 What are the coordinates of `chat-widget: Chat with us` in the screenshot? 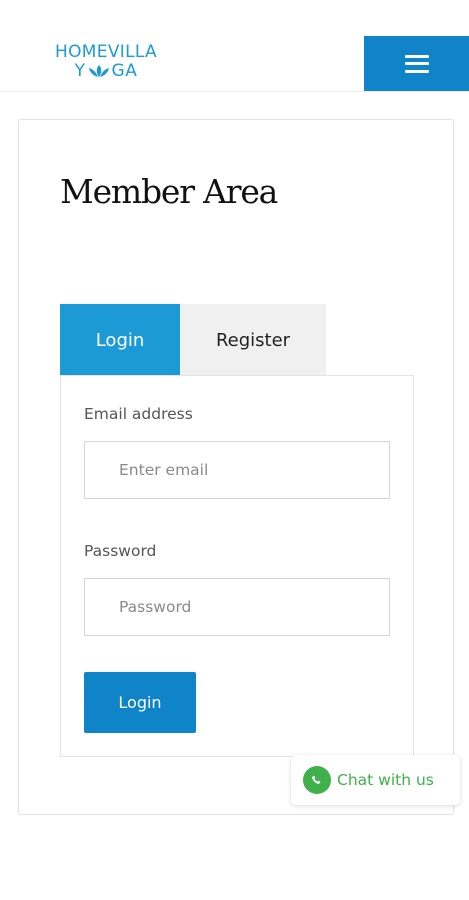 It's located at (375, 780).